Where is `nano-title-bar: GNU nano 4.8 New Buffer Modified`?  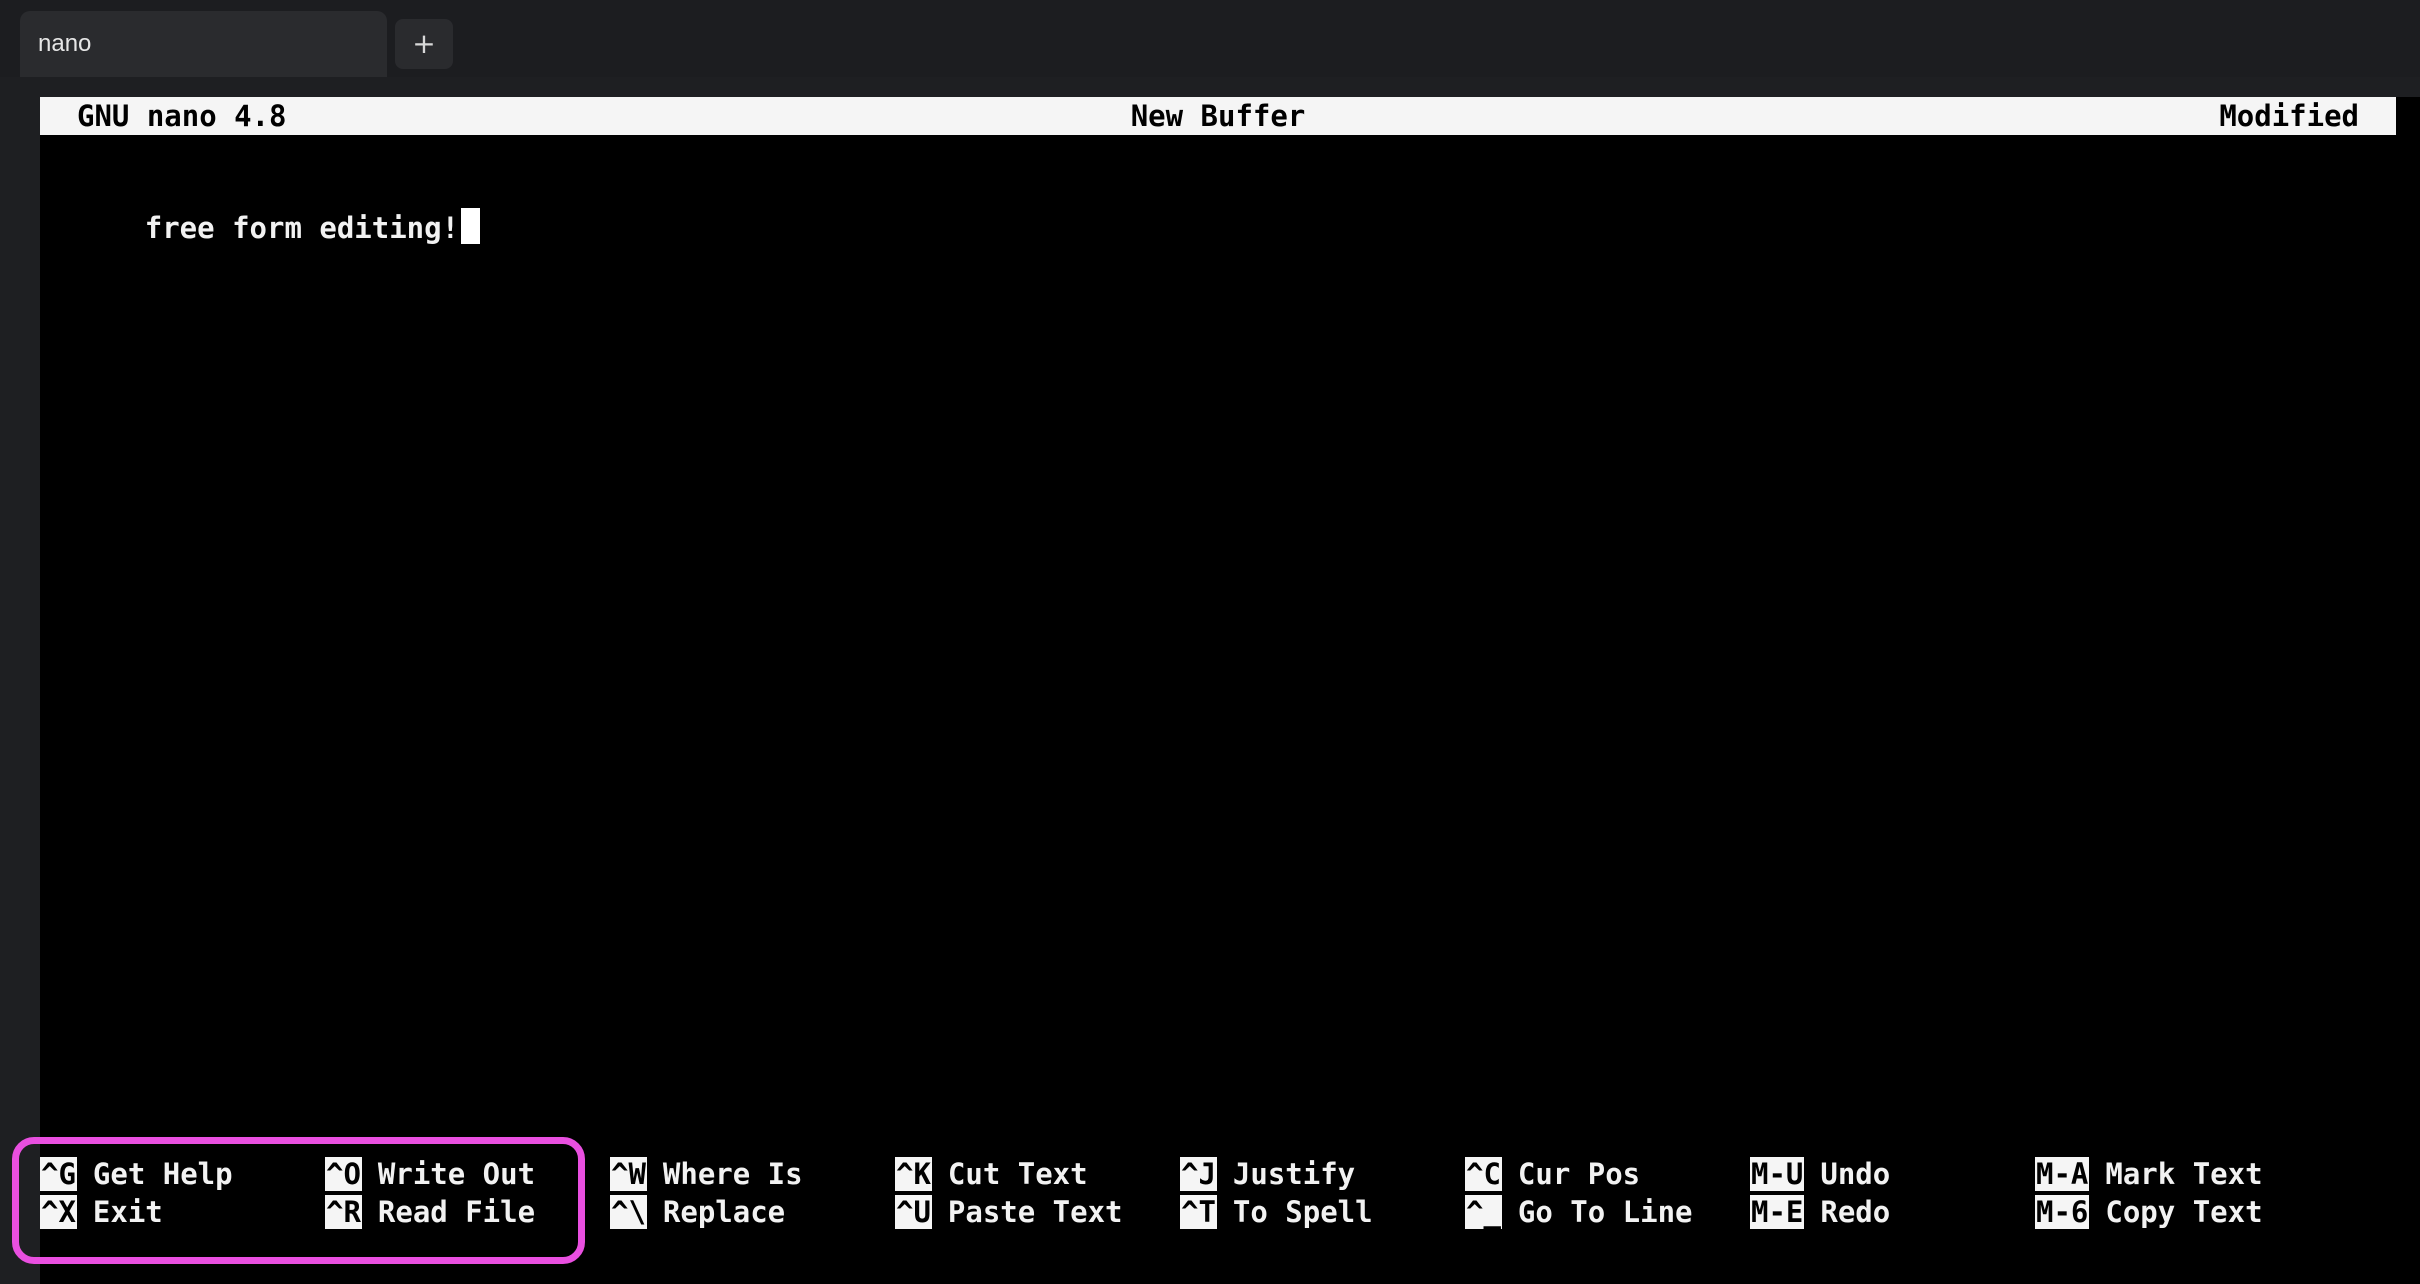 nano-title-bar: GNU nano 4.8 New Buffer Modified is located at coordinates (1218, 116).